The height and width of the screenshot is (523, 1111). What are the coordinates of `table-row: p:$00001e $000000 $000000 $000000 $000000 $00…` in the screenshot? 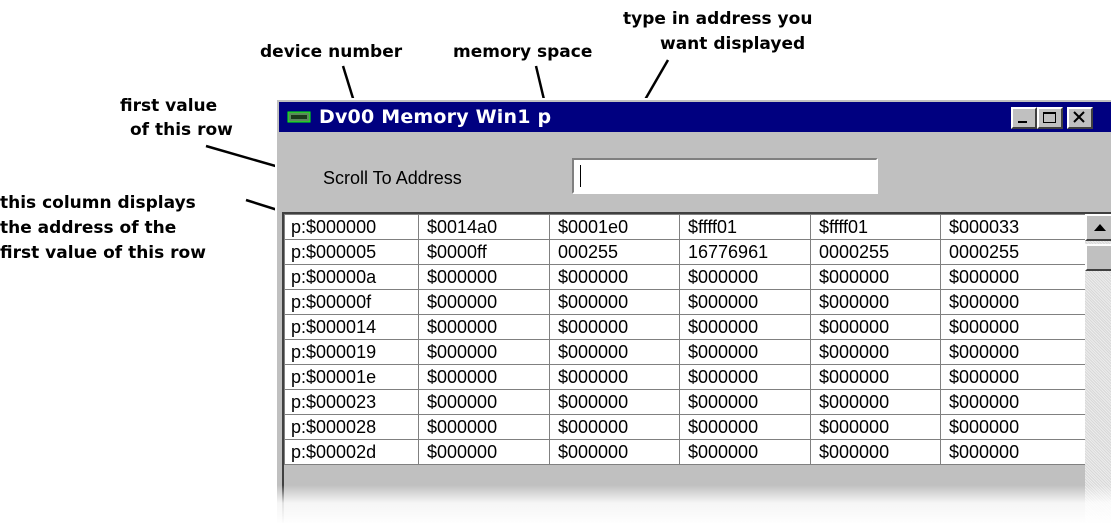 It's located at (685, 377).